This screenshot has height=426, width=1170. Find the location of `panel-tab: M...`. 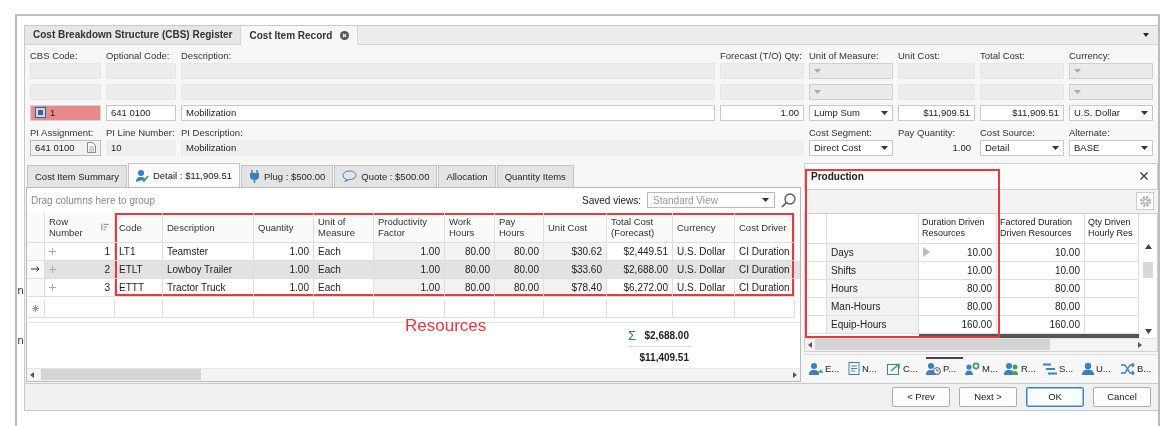

panel-tab: M... is located at coordinates (983, 367).